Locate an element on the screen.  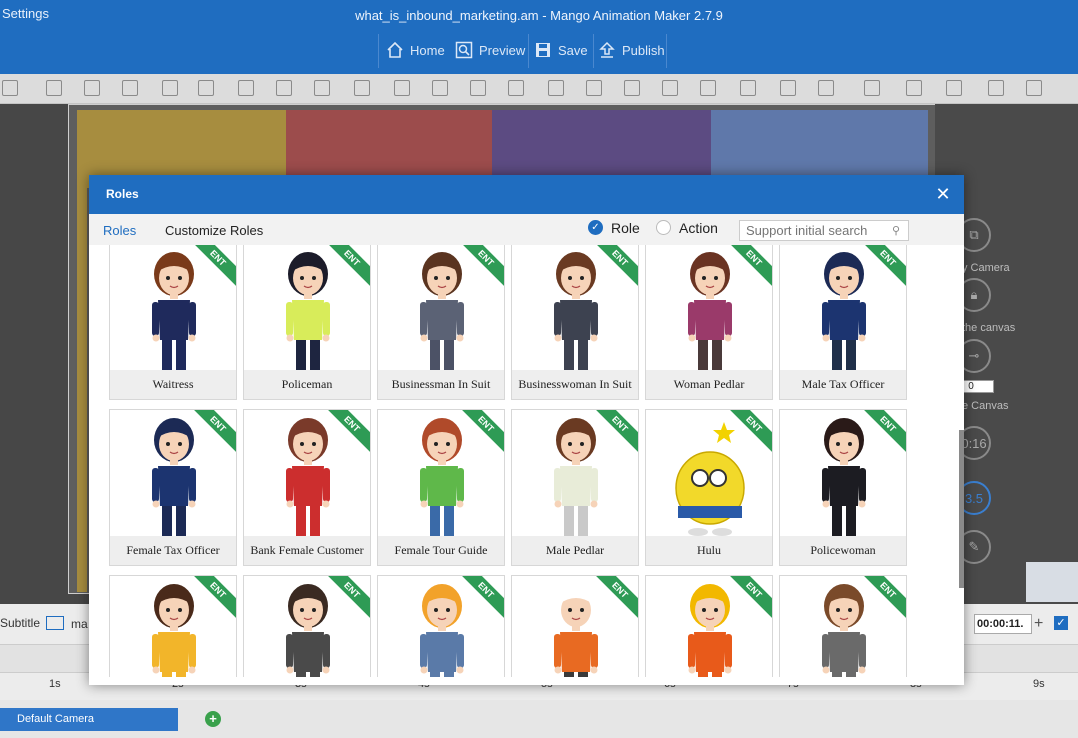
role-card: ENT Policeman is located at coordinates (307, 322).